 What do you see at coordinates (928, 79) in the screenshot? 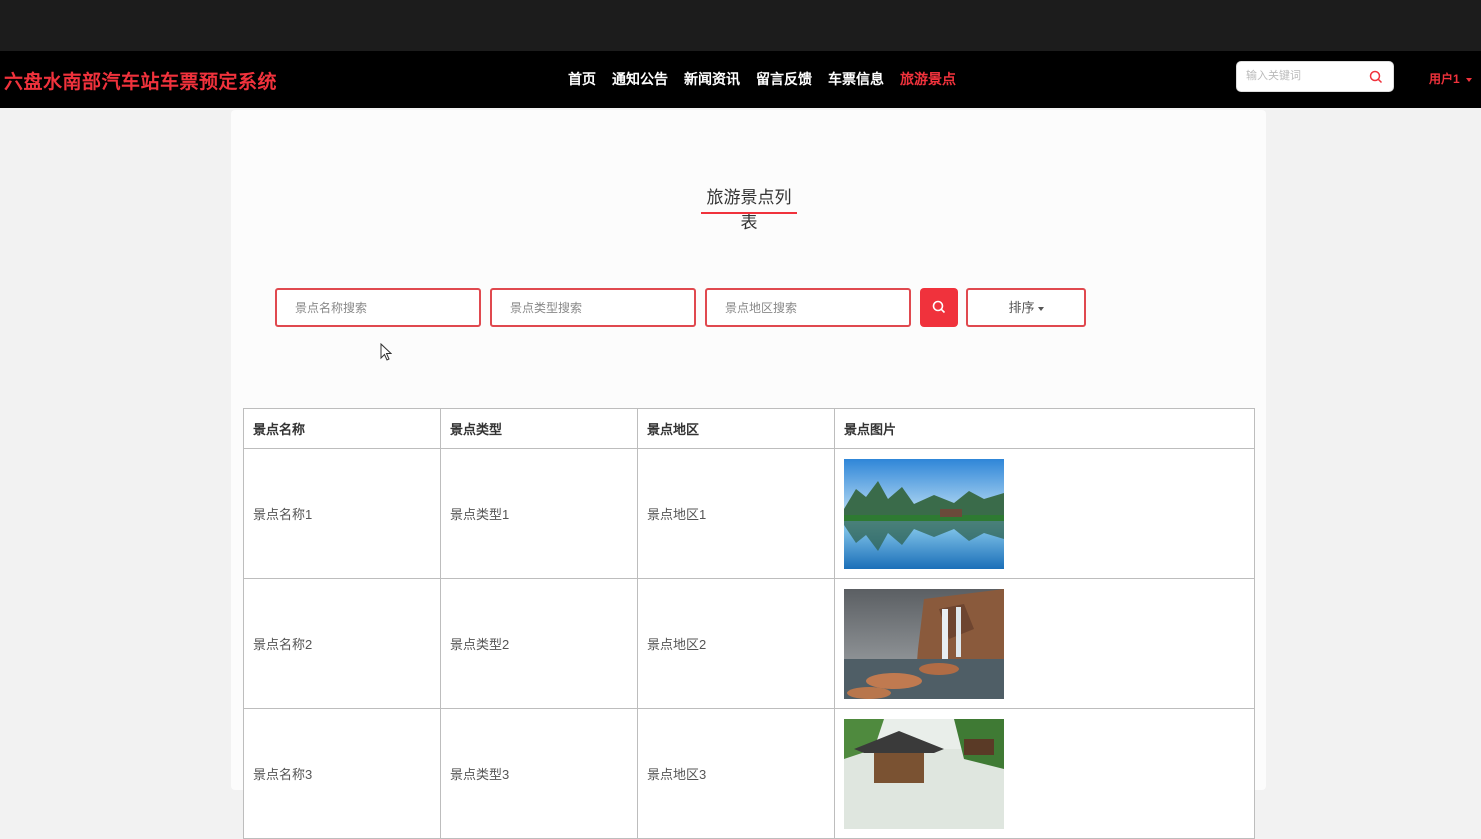
I see `nav-item-scenic-spots: 旅游景点` at bounding box center [928, 79].